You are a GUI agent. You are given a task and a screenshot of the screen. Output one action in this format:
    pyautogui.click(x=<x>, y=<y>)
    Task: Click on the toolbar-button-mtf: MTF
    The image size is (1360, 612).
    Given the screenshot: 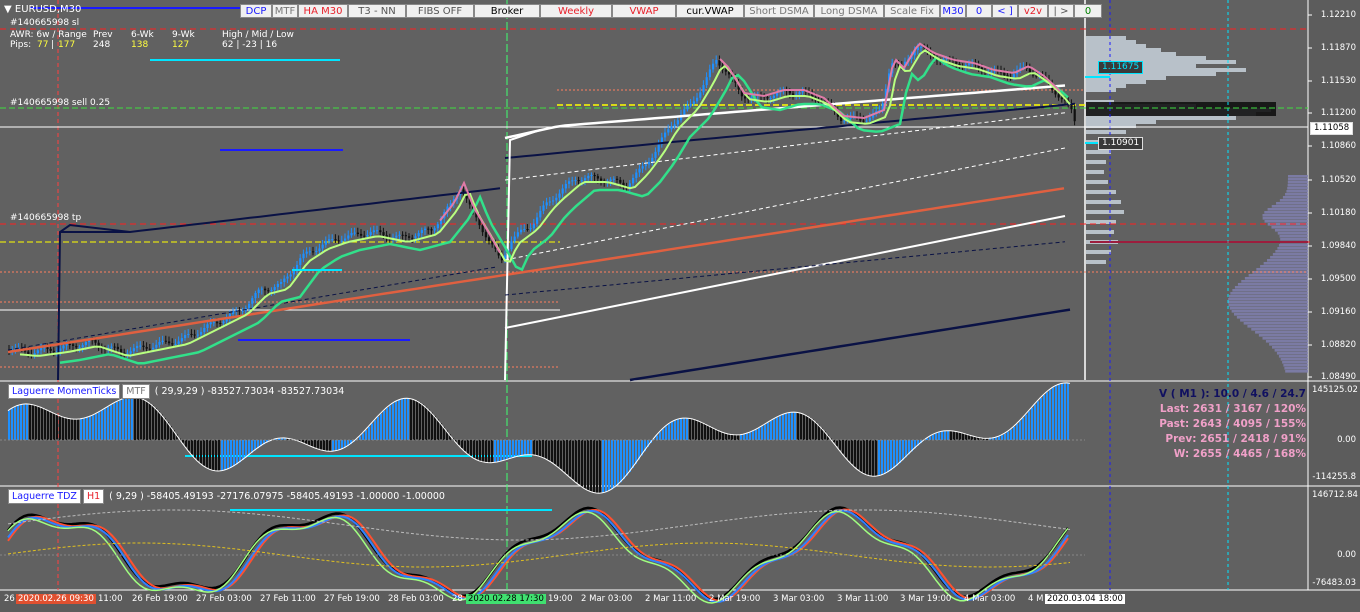 What is the action you would take?
    pyautogui.click(x=285, y=11)
    